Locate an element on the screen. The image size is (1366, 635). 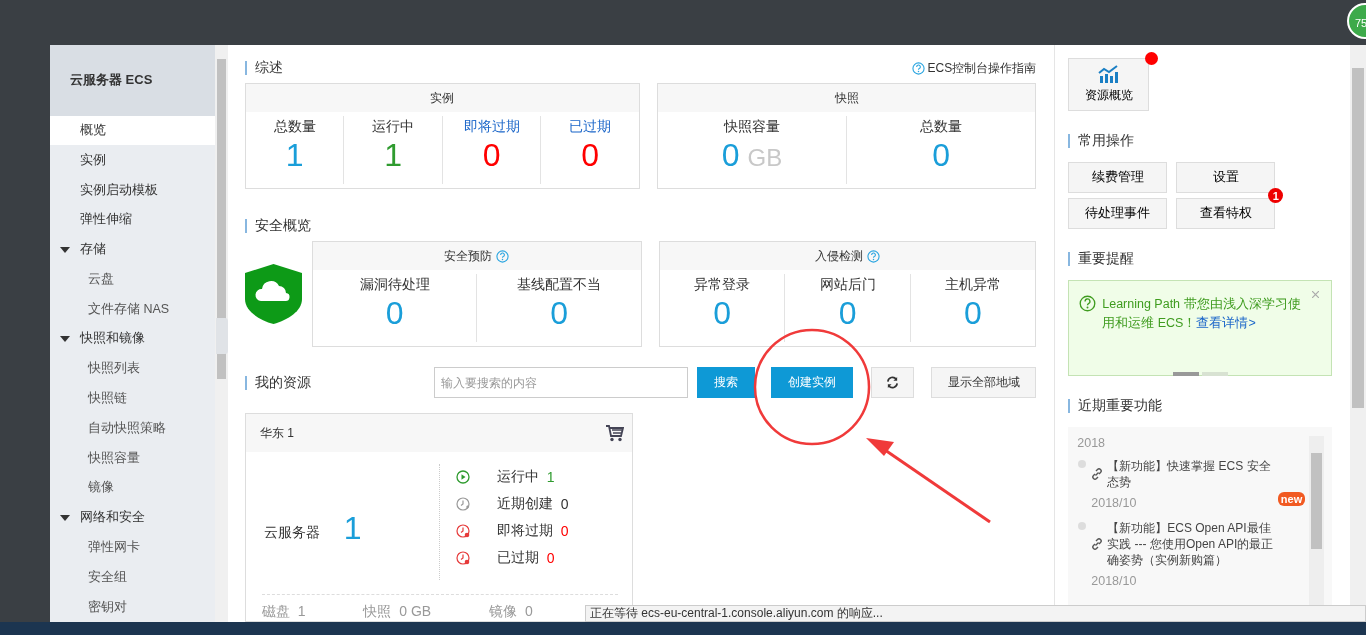
server-label: 云服务器 is located at coordinates (291, 533).